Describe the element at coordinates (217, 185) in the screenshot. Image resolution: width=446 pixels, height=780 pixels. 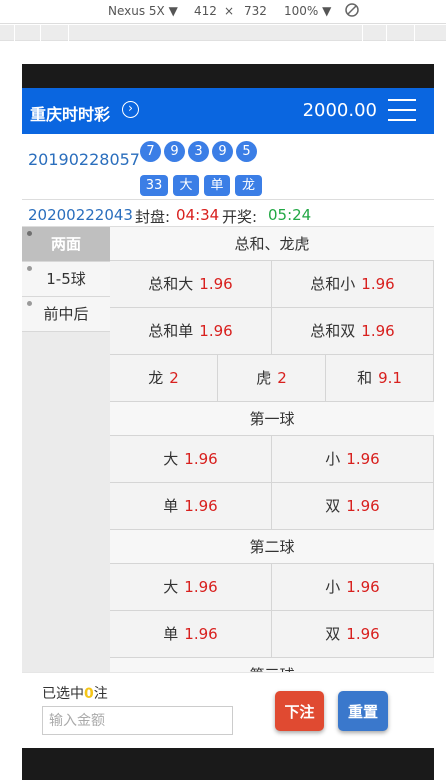
I see `result-parity-tag: 单` at that location.